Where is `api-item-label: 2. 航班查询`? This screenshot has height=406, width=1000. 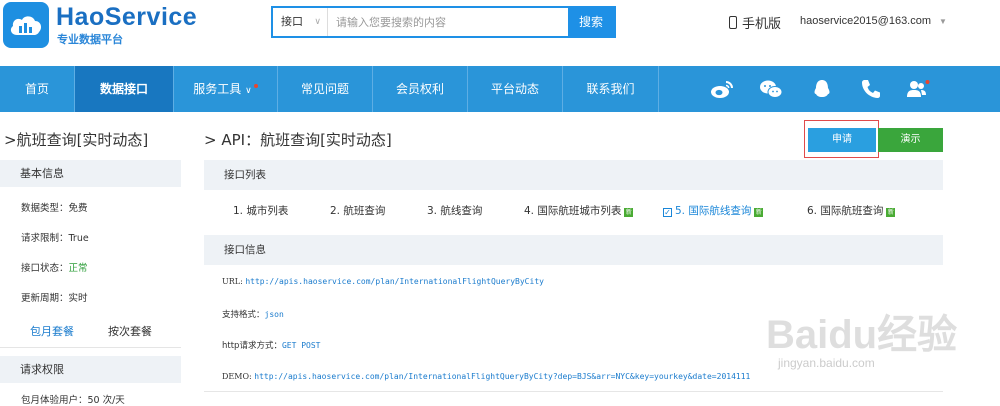
api-item-label: 2. 航班查询 is located at coordinates (358, 211).